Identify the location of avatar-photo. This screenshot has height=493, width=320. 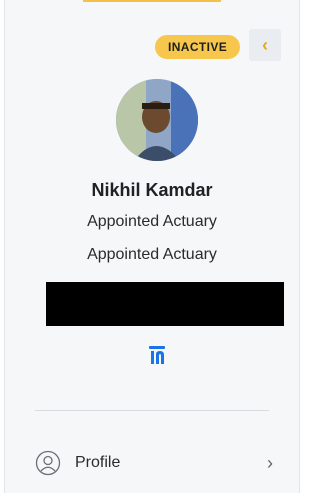
(157, 120).